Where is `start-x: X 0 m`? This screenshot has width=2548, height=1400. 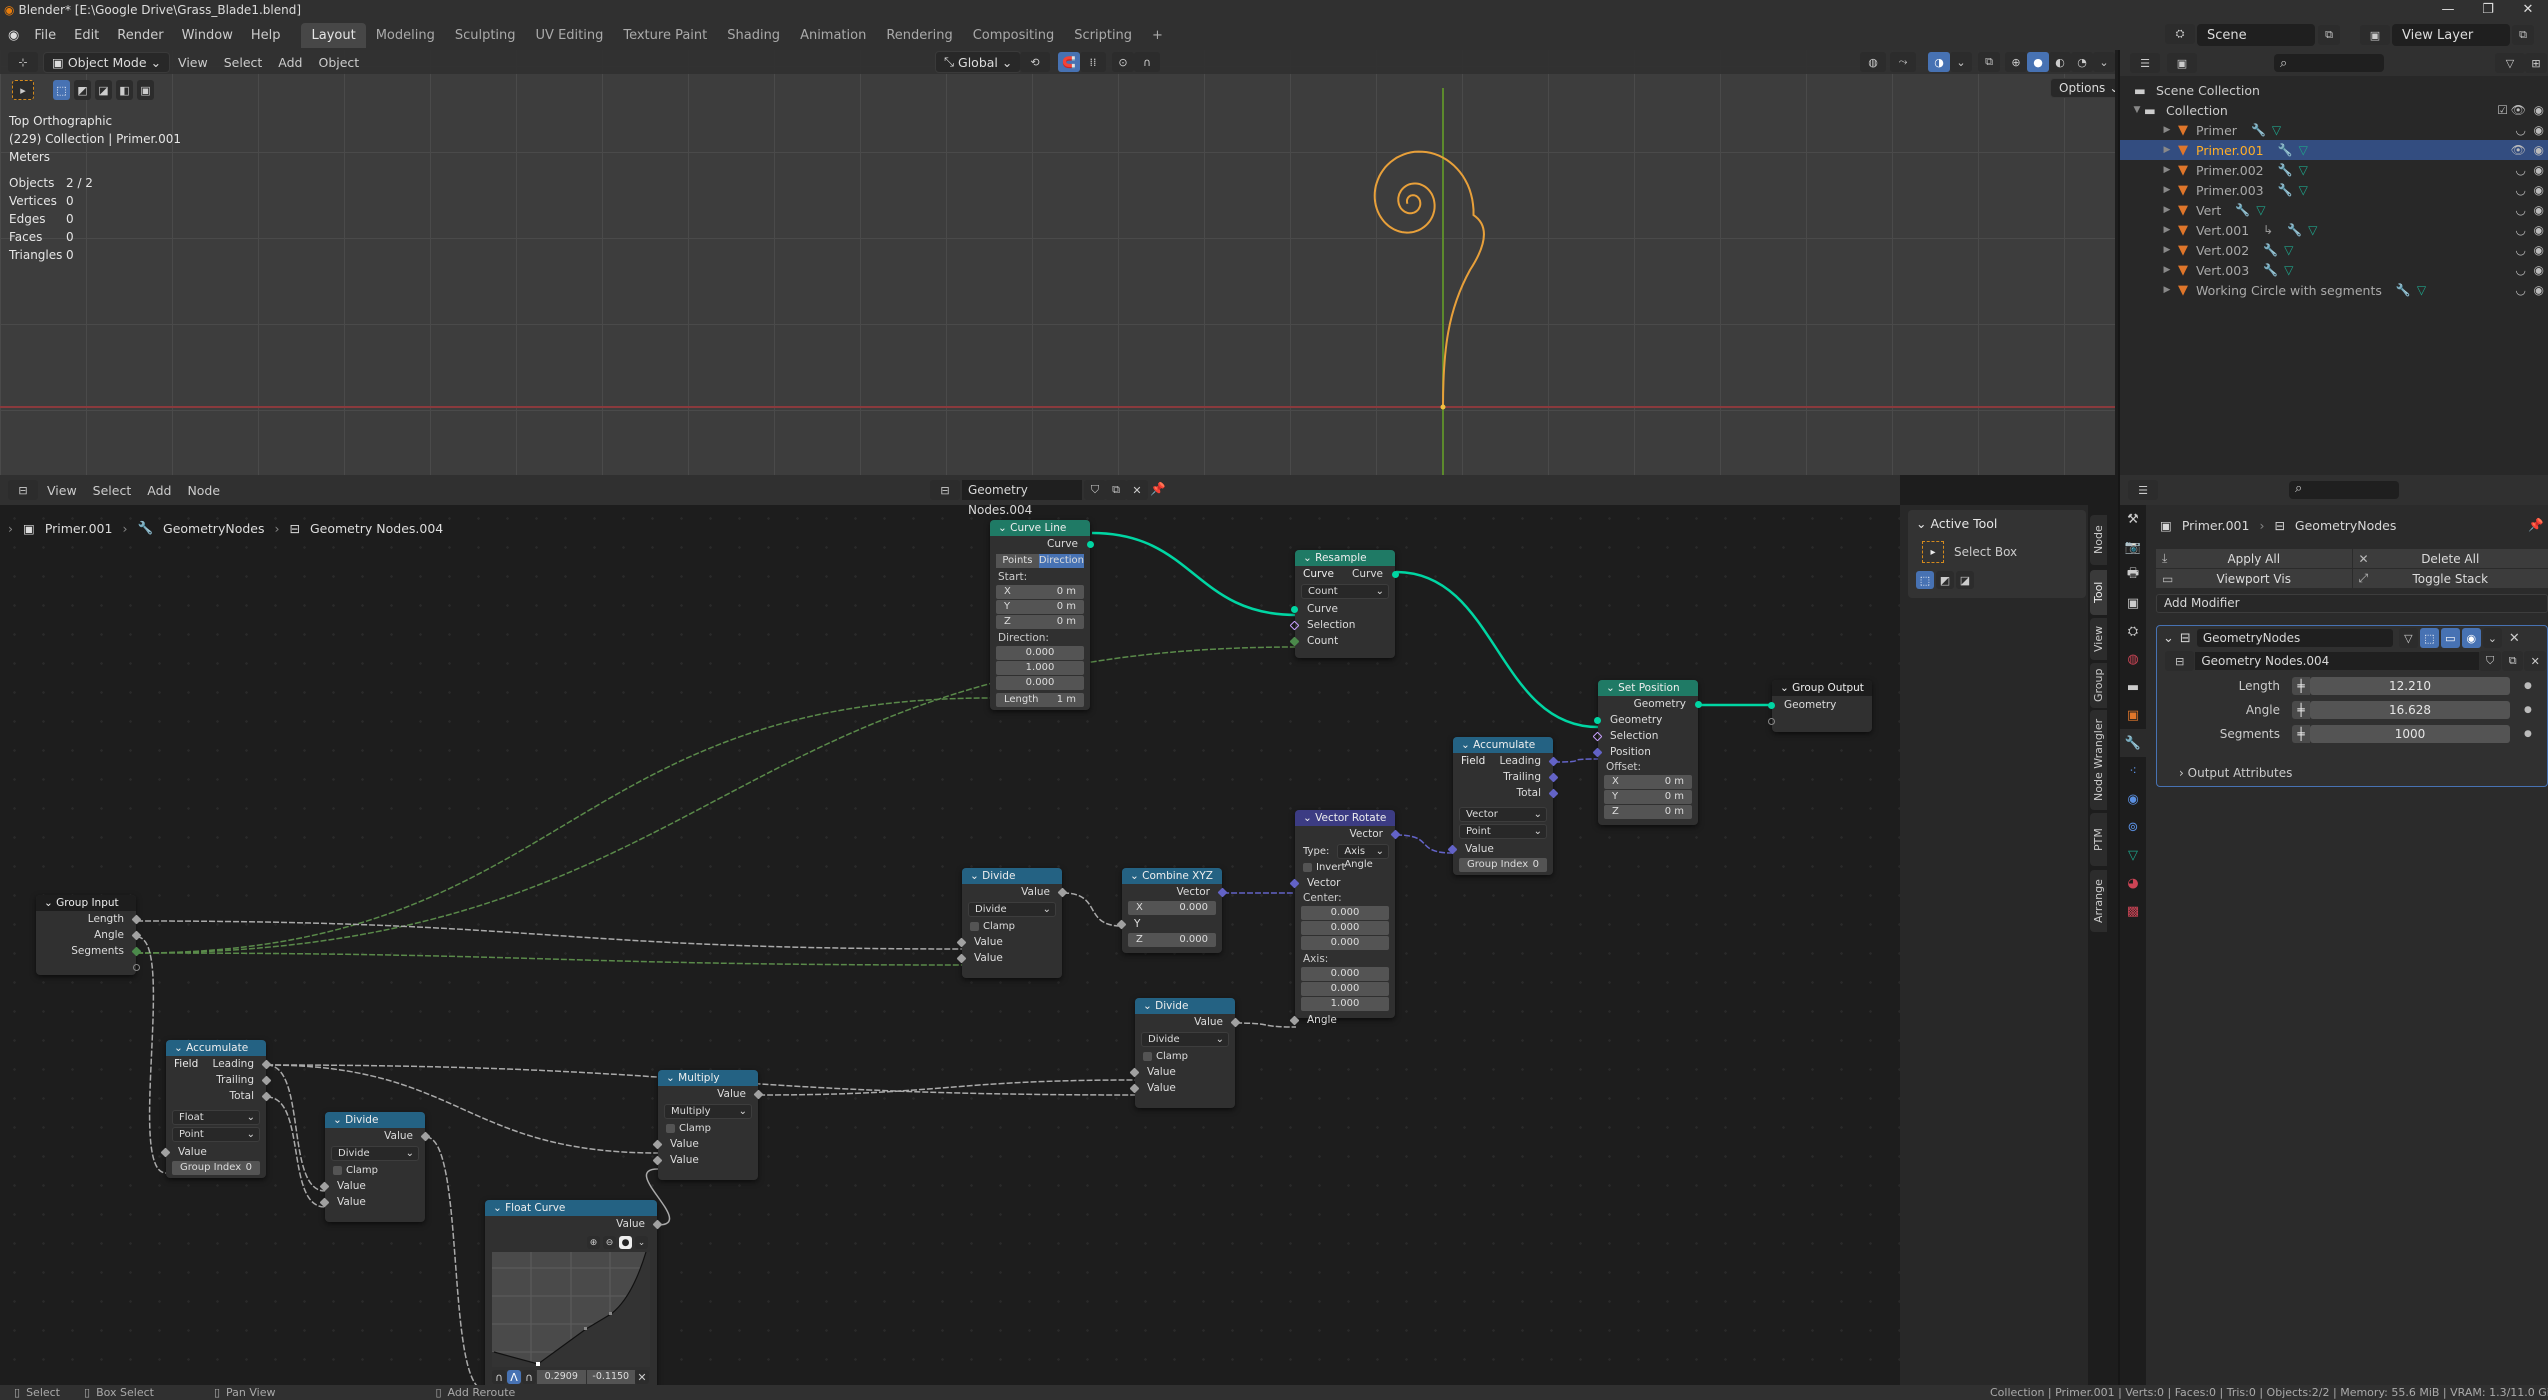 start-x: X 0 m is located at coordinates (1040, 592).